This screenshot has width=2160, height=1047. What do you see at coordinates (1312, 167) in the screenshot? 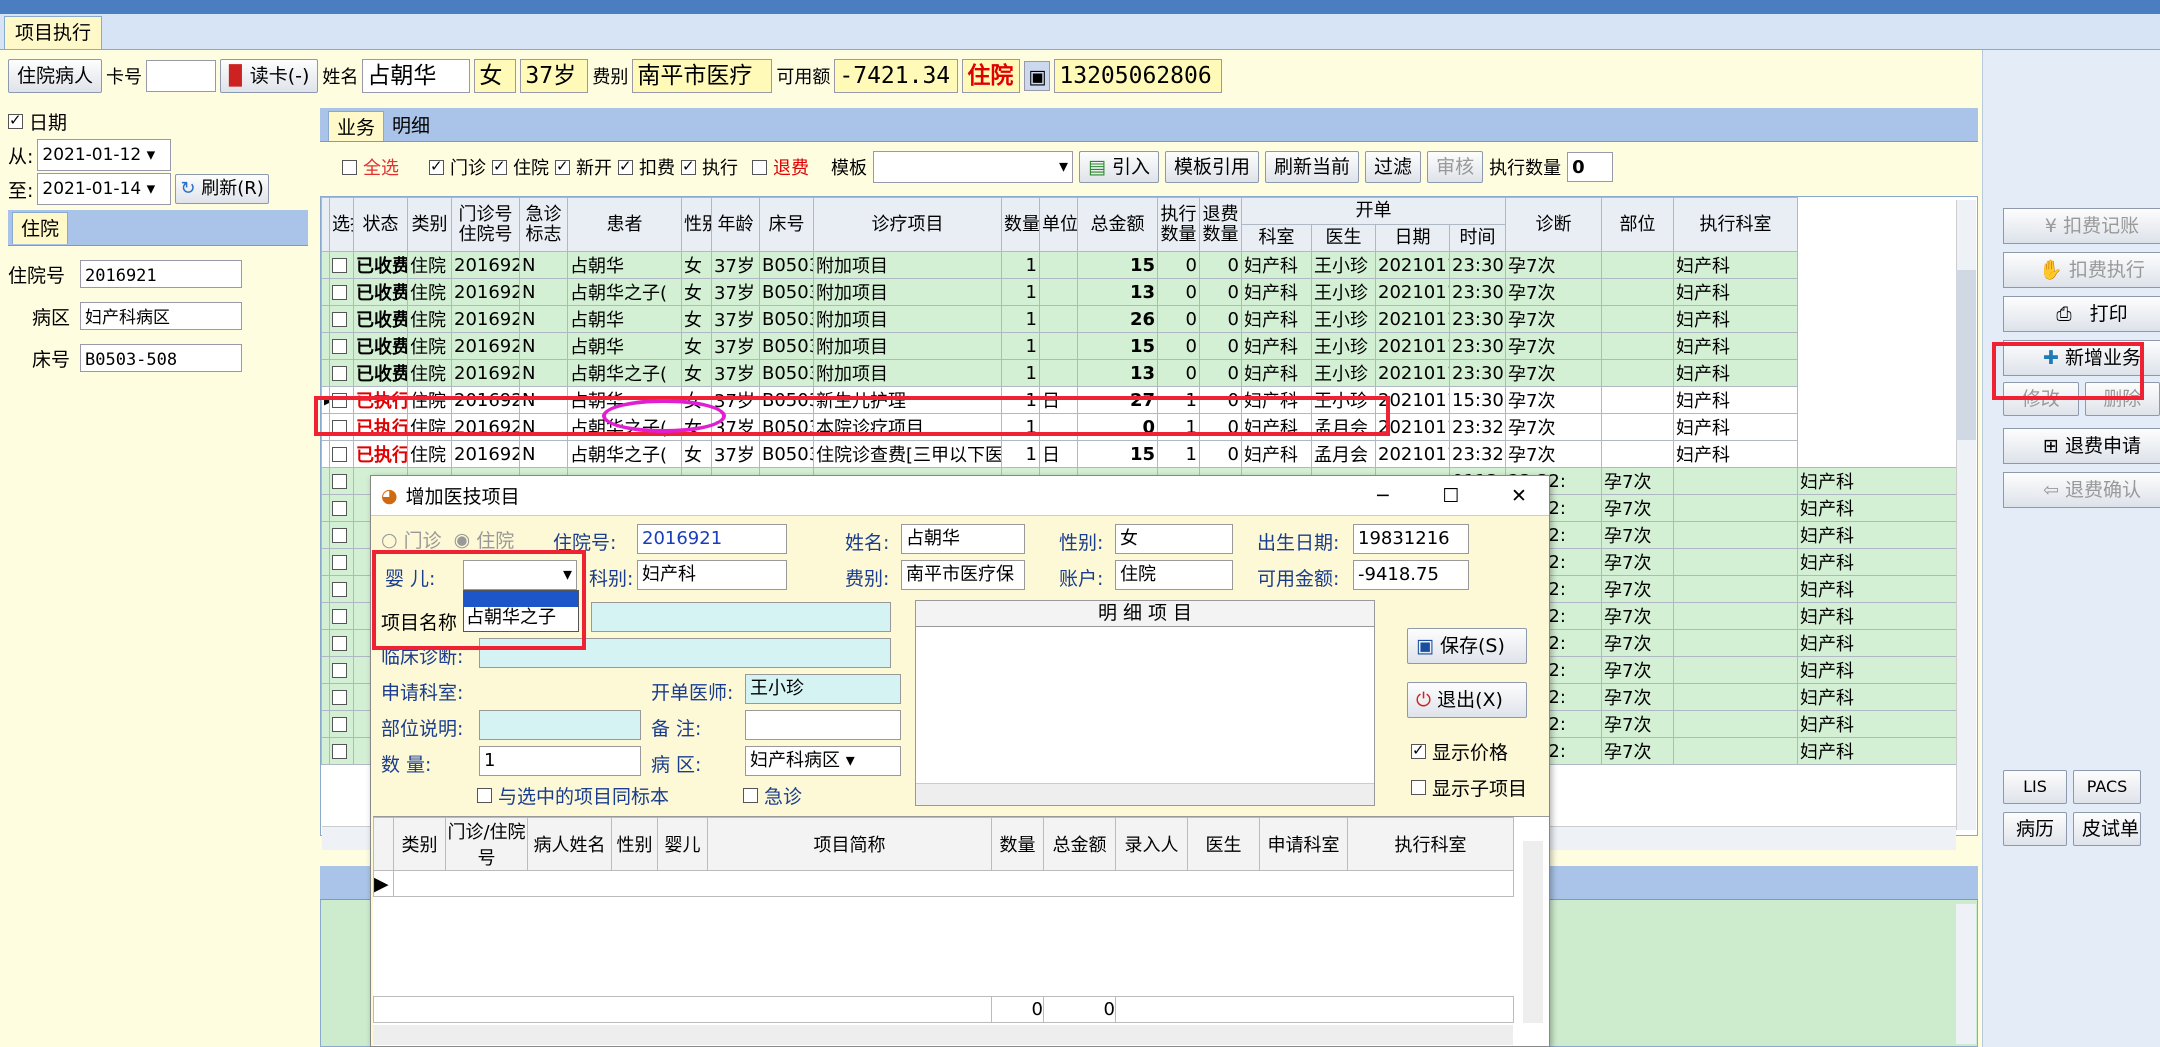
I see `refresh-current-button: 刷新当前` at bounding box center [1312, 167].